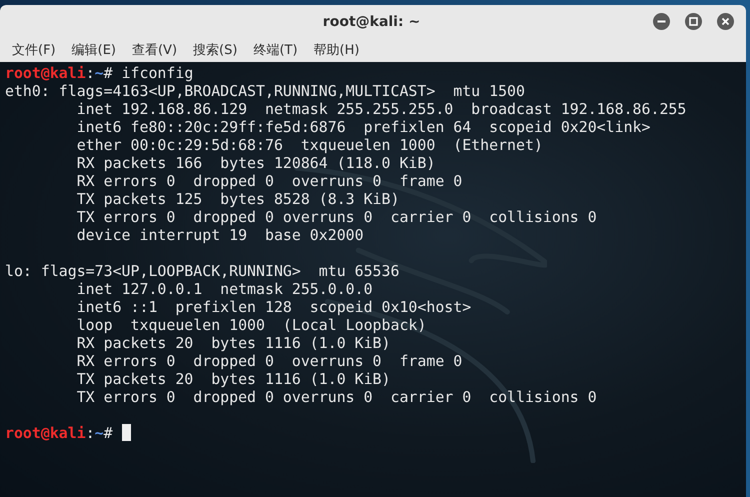 The height and width of the screenshot is (497, 750). What do you see at coordinates (372, 22) in the screenshot?
I see `window-title: root@kali: ~` at bounding box center [372, 22].